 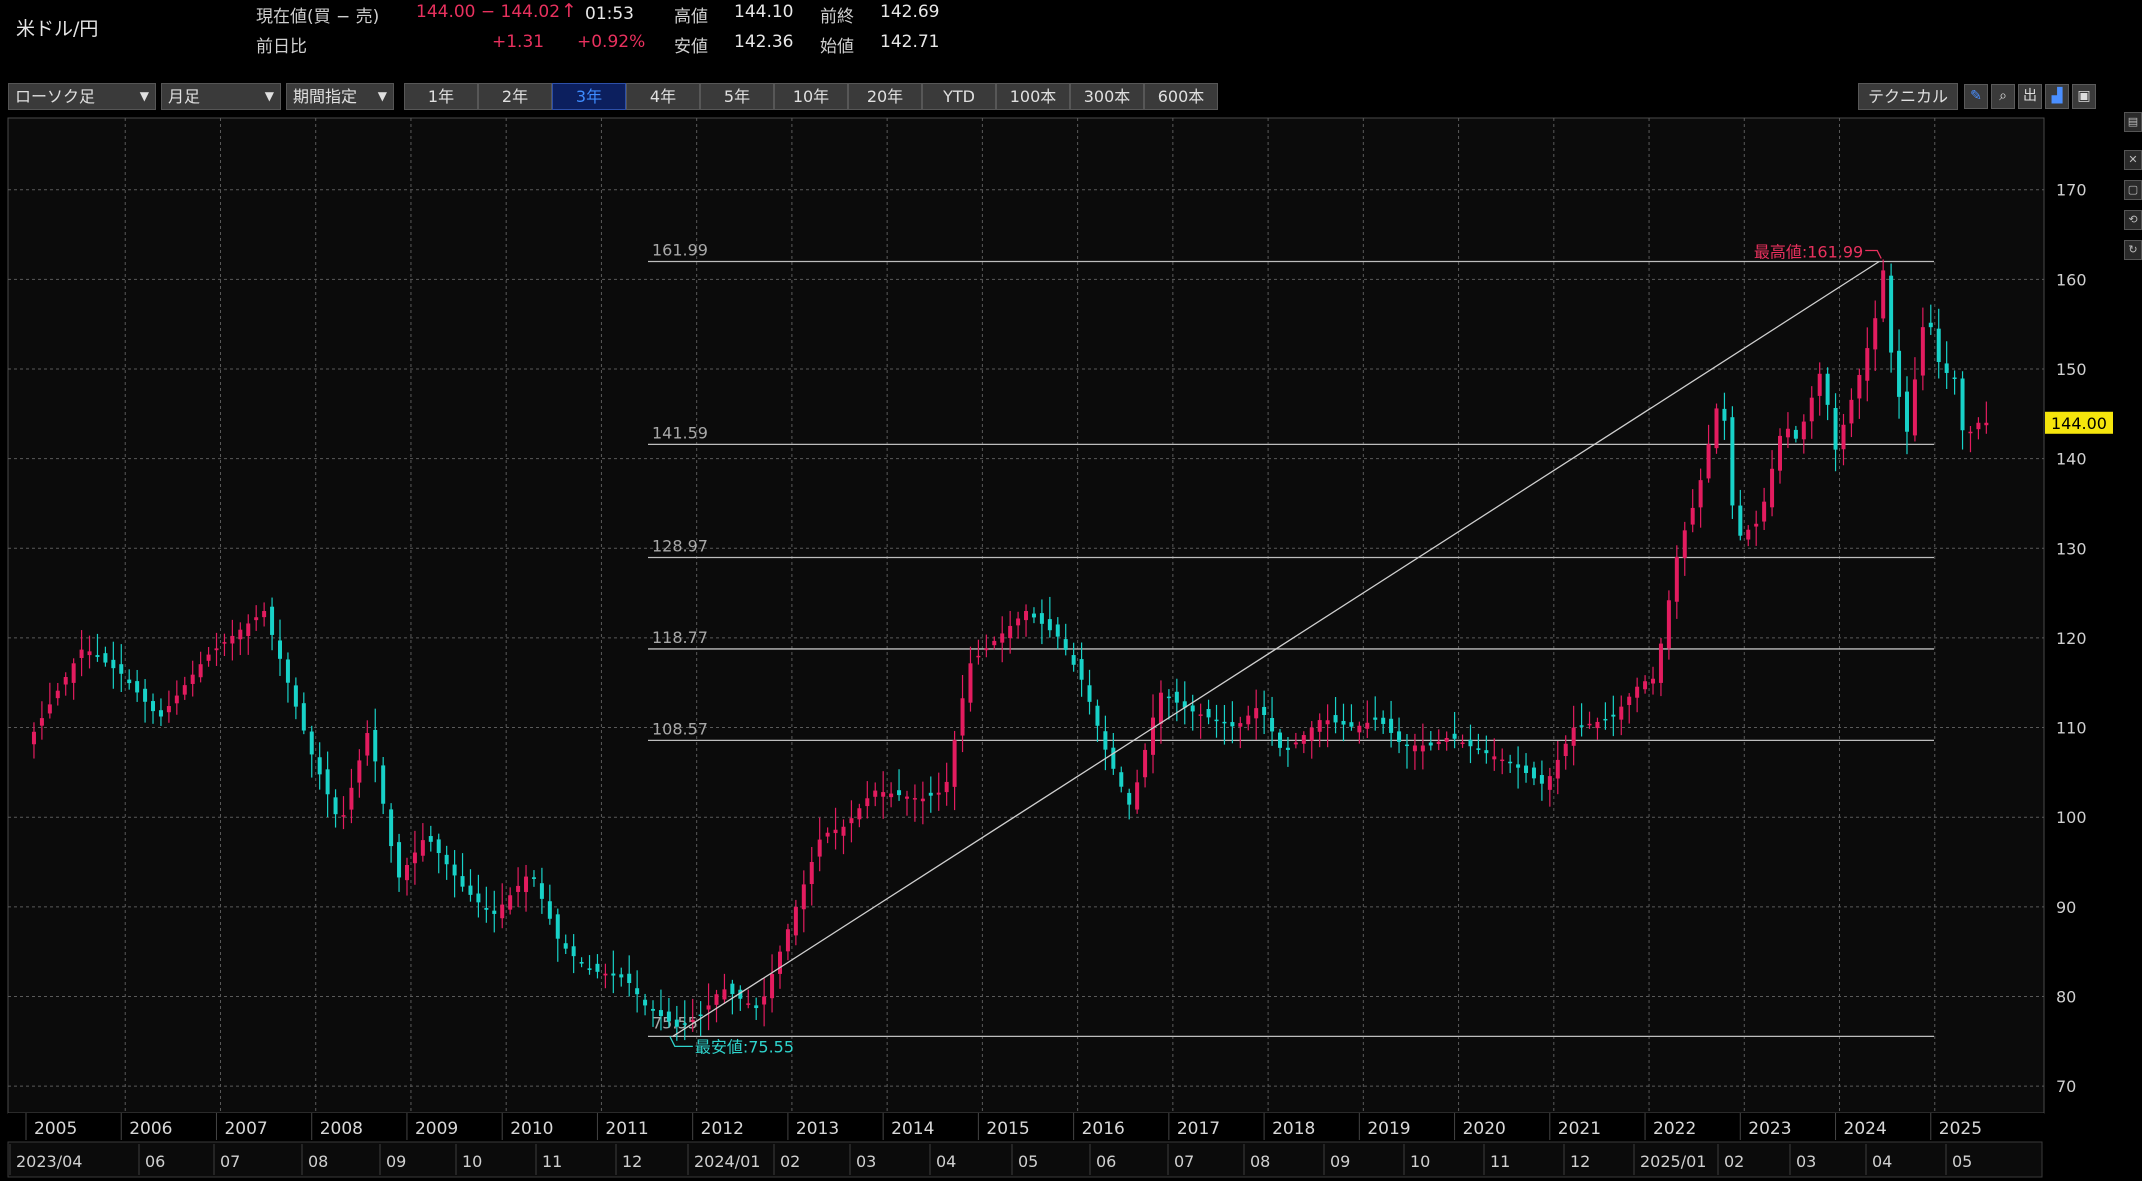 What do you see at coordinates (1484, 1129) in the screenshot?
I see `x-tick-label: 2020` at bounding box center [1484, 1129].